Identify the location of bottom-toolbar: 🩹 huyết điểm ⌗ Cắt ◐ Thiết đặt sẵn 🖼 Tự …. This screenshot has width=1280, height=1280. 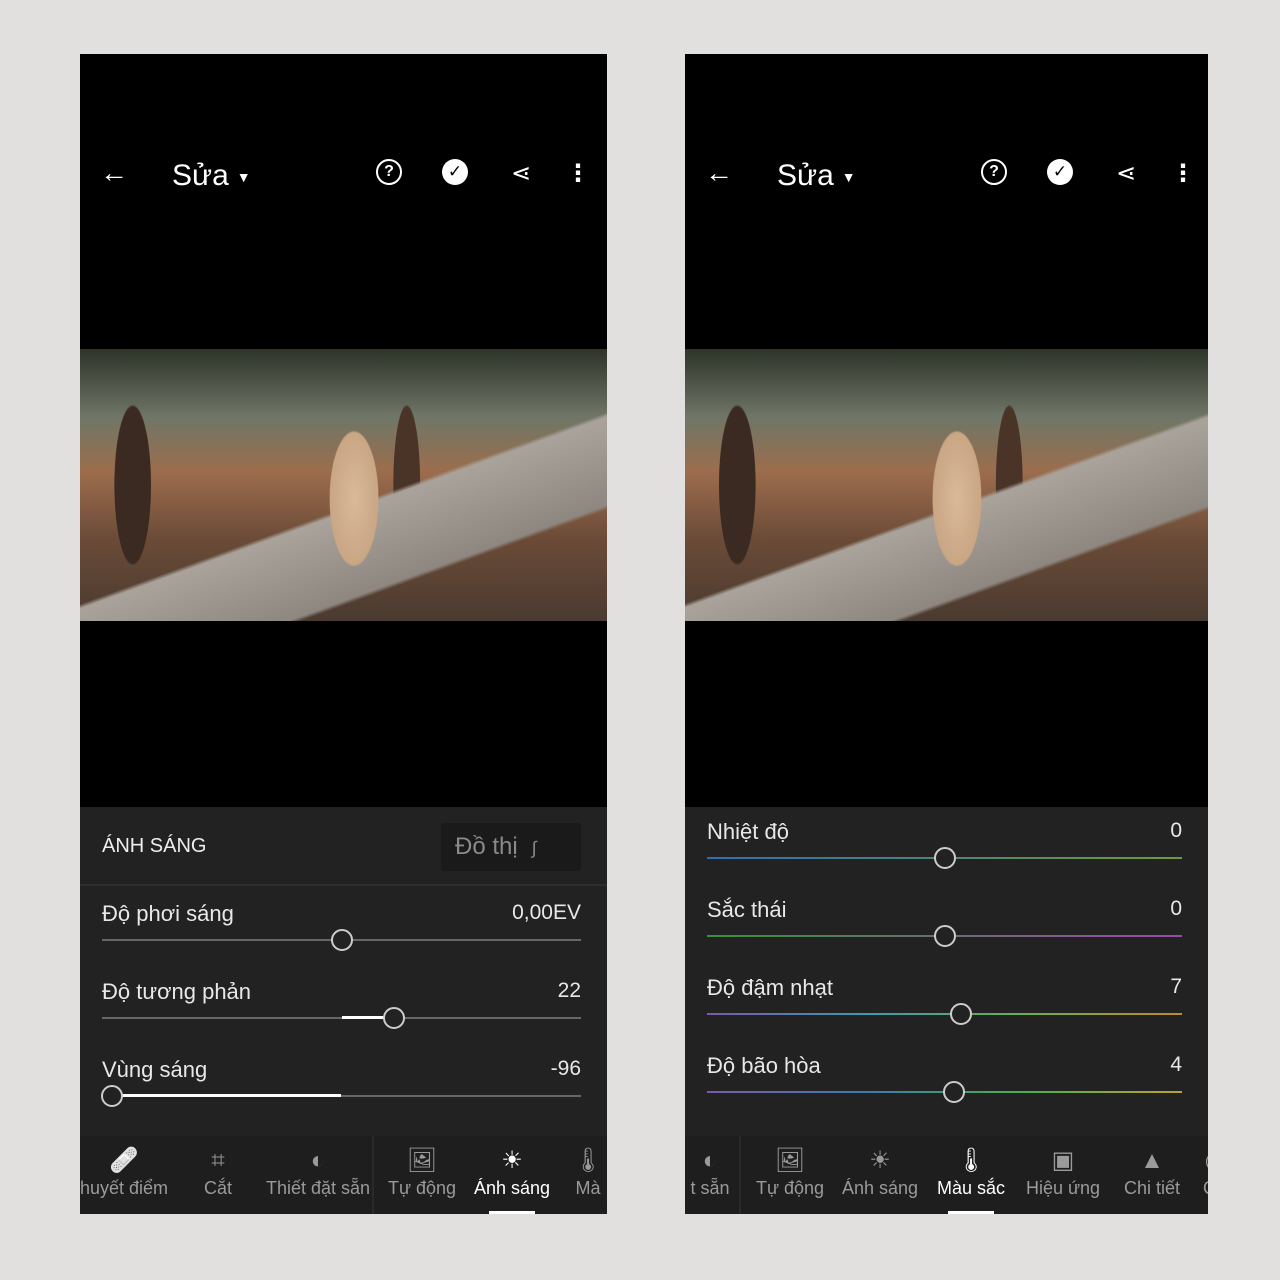
(343, 1175).